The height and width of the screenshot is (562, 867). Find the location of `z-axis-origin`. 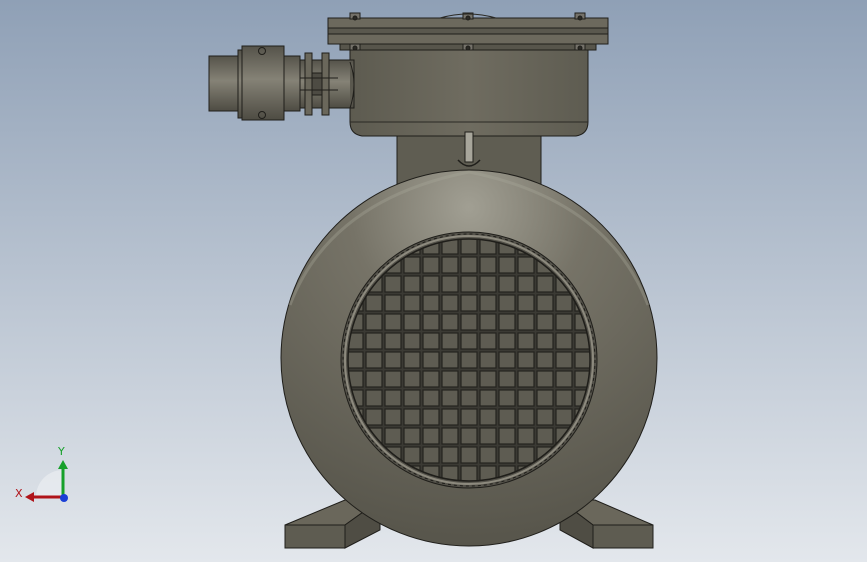

z-axis-origin is located at coordinates (64, 498).